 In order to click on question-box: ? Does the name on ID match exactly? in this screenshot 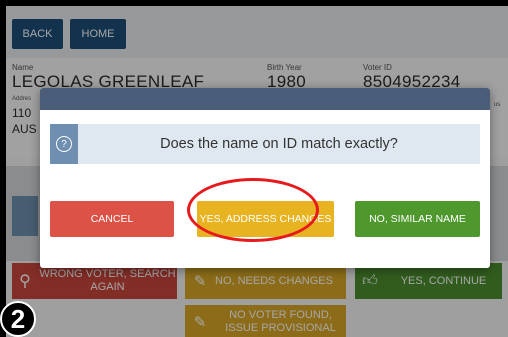, I will do `click(265, 144)`.